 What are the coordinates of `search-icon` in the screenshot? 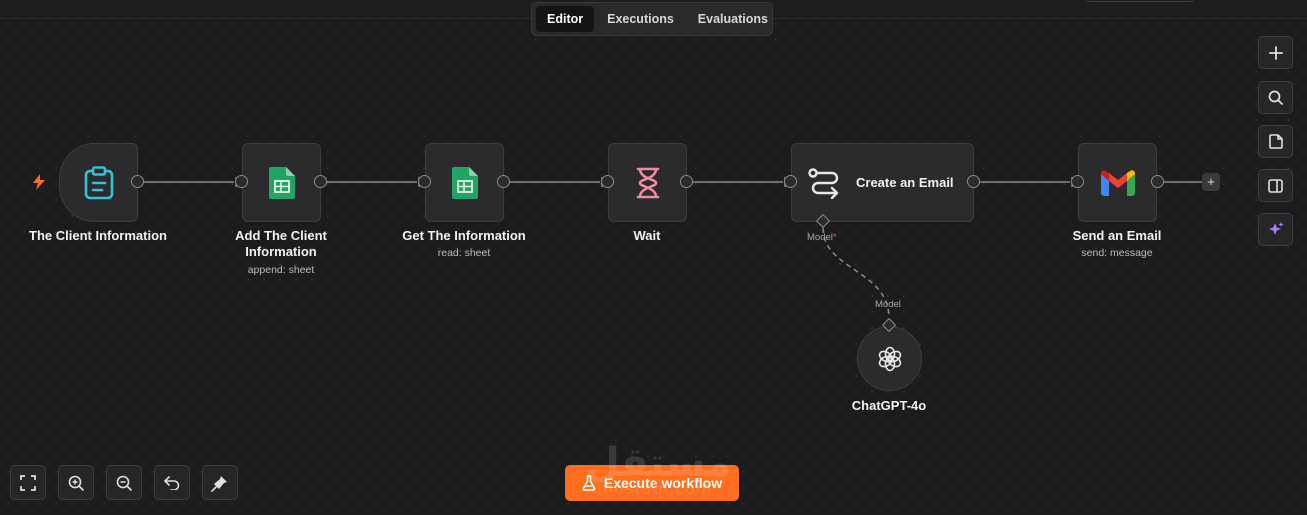 It's located at (1275, 97).